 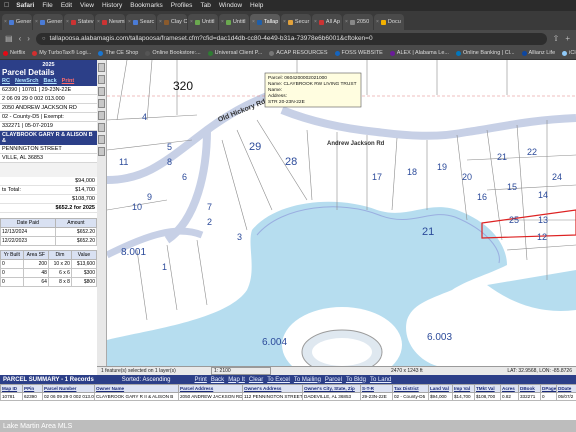 I want to click on summary-col-header: Map ID, so click(x=11, y=388).